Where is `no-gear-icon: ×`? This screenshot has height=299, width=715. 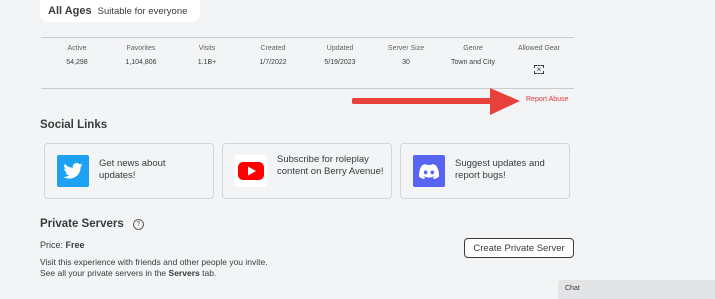 no-gear-icon: × is located at coordinates (539, 69).